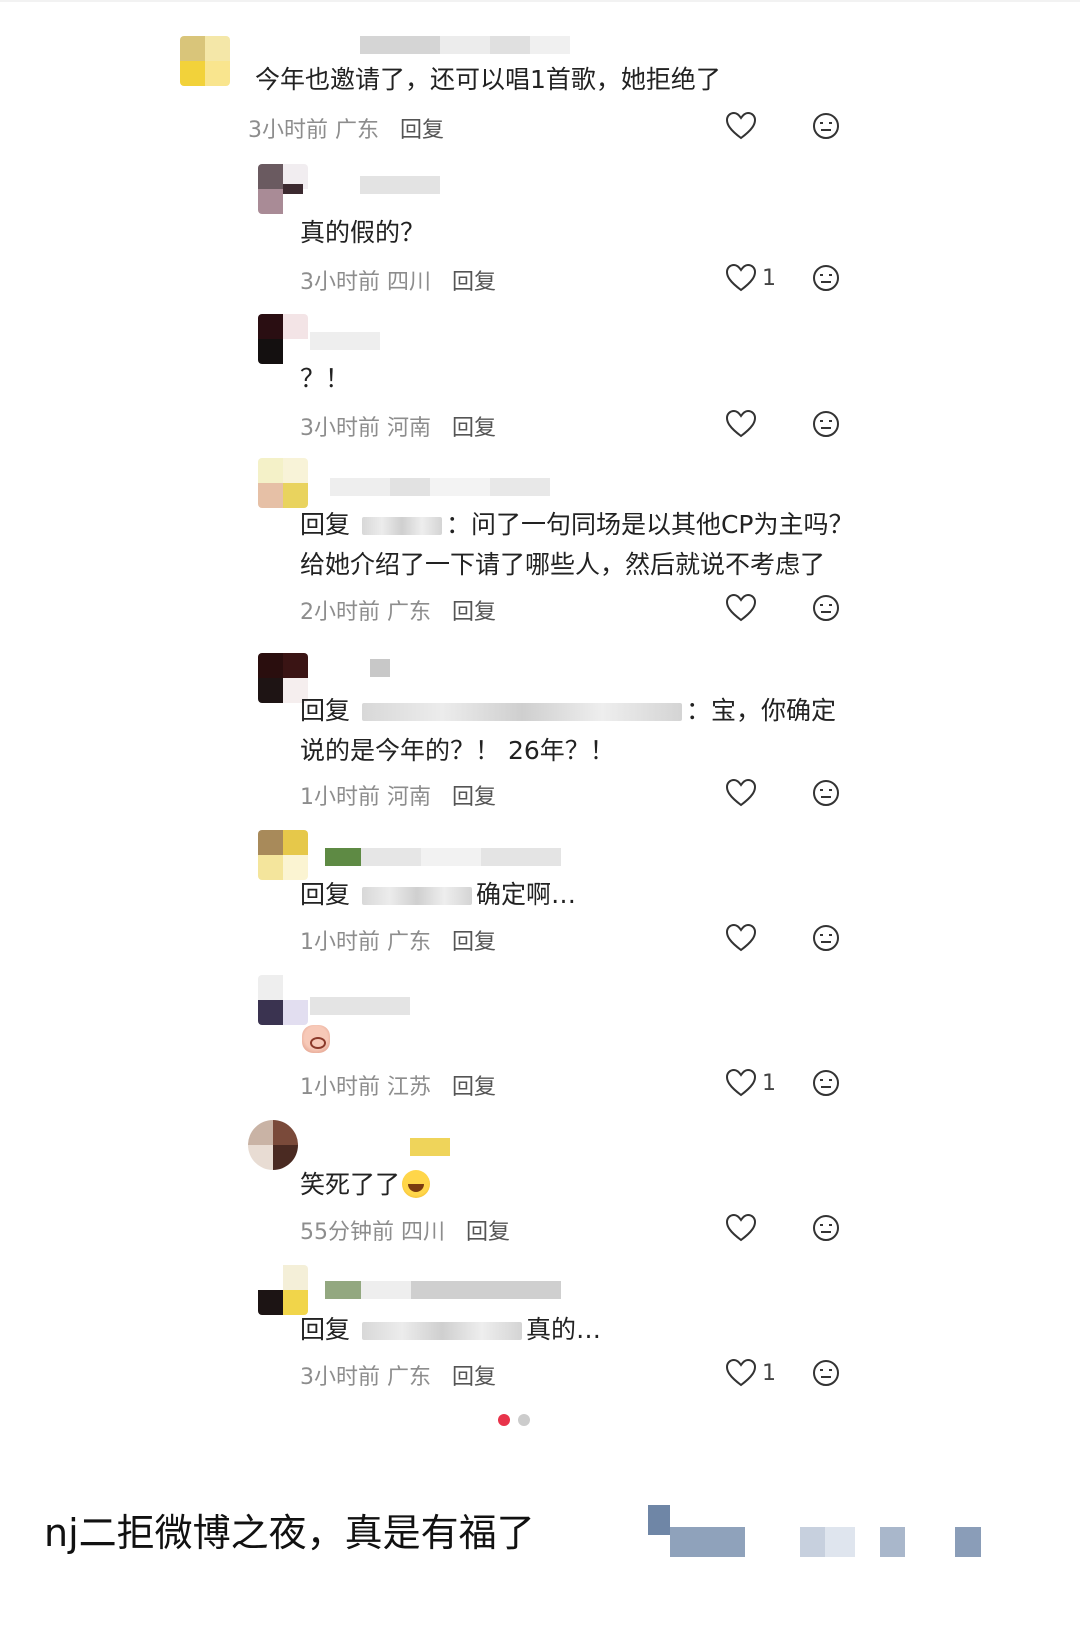 The height and width of the screenshot is (1640, 1080). Describe the element at coordinates (563, 564) in the screenshot. I see `comment-text: 给她介绍了一下请了哪些人，然后就说不考虑了` at that location.